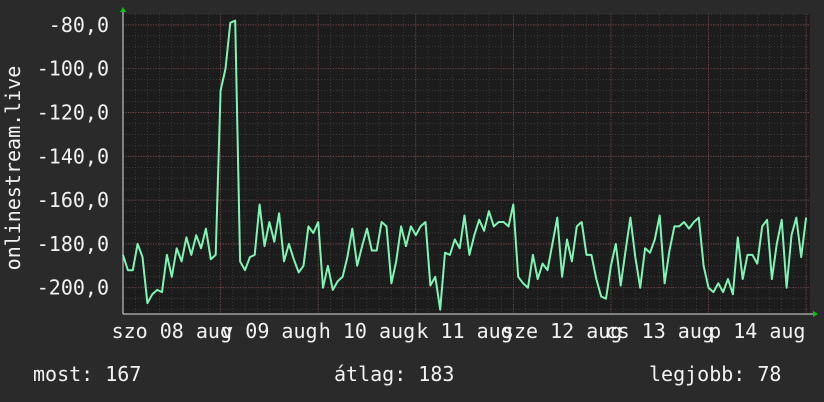 Image resolution: width=824 pixels, height=402 pixels. I want to click on y-tick-label: -120,0, so click(73, 113).